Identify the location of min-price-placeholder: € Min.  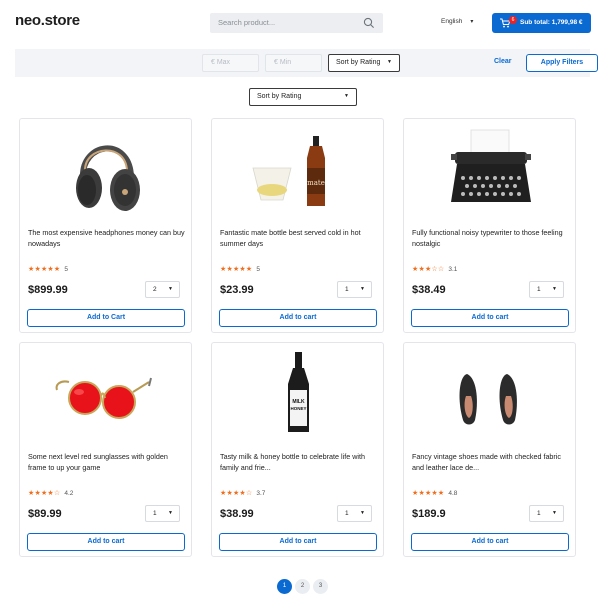
(283, 62).